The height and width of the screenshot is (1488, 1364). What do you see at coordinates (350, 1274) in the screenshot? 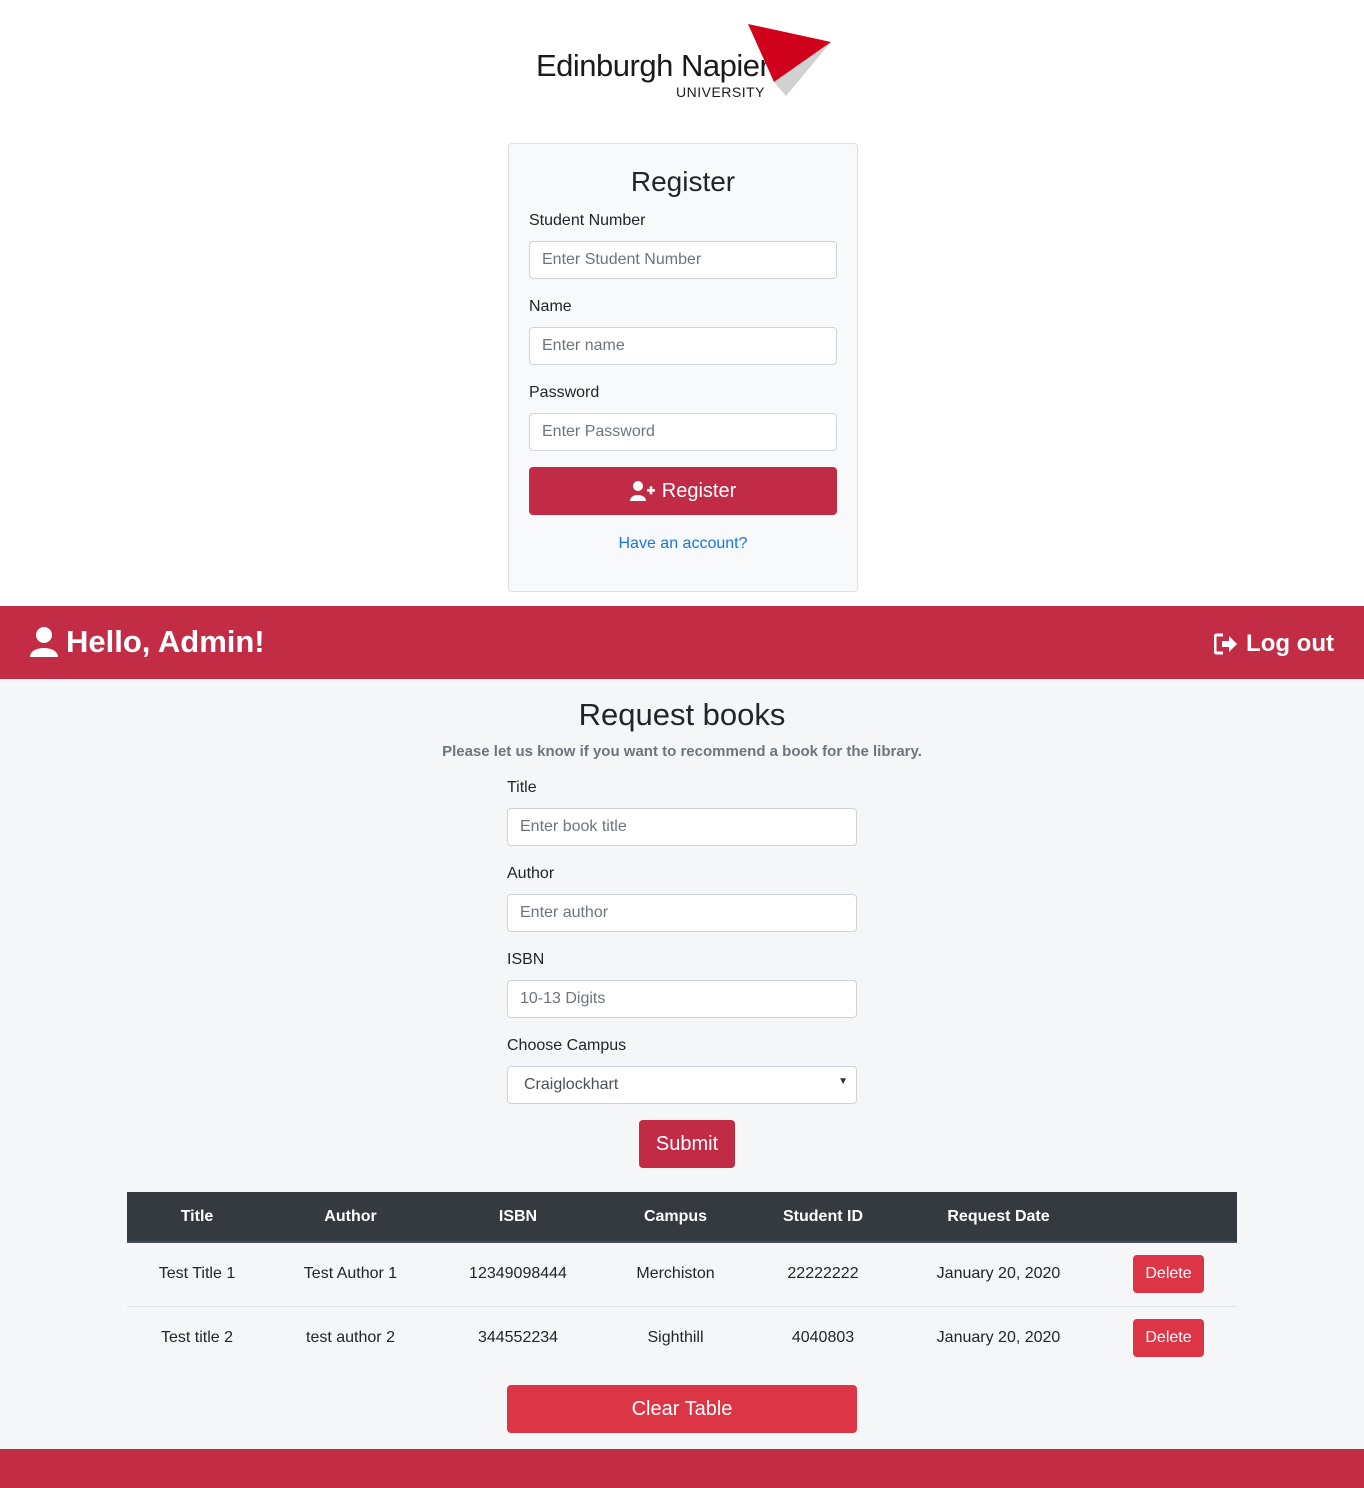
I see `cell-author: Test Author 1` at bounding box center [350, 1274].